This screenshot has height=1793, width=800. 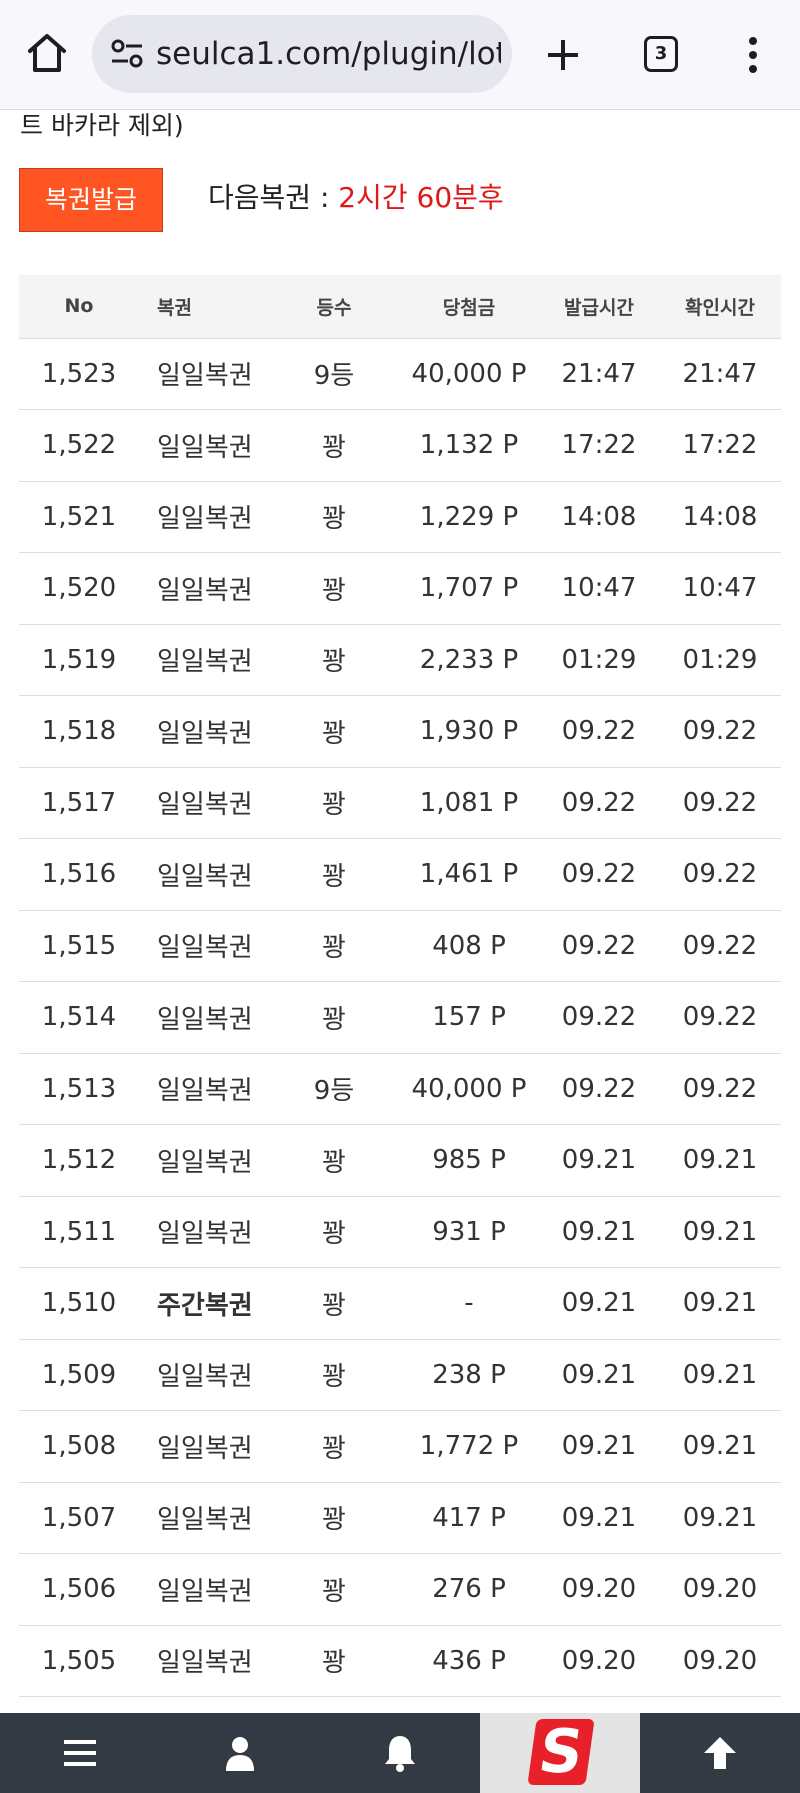 What do you see at coordinates (79, 731) in the screenshot?
I see `row-no: 1,518` at bounding box center [79, 731].